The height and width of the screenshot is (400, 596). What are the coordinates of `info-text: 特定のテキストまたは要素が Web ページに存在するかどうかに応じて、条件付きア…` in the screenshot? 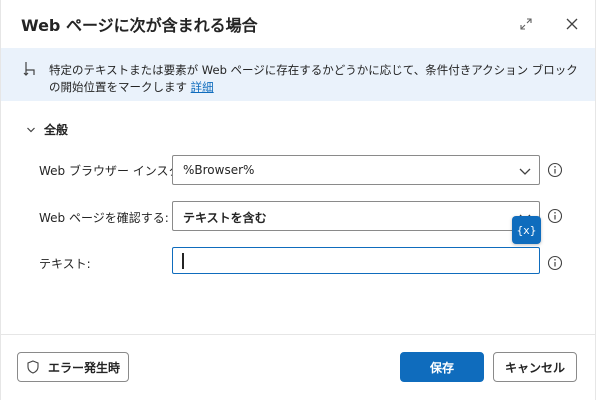 It's located at (316, 79).